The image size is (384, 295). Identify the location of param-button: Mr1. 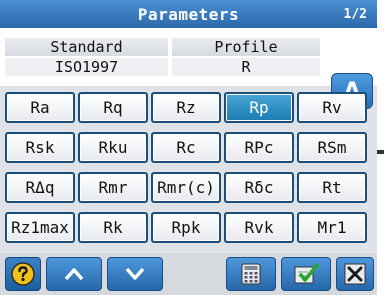
(332, 227).